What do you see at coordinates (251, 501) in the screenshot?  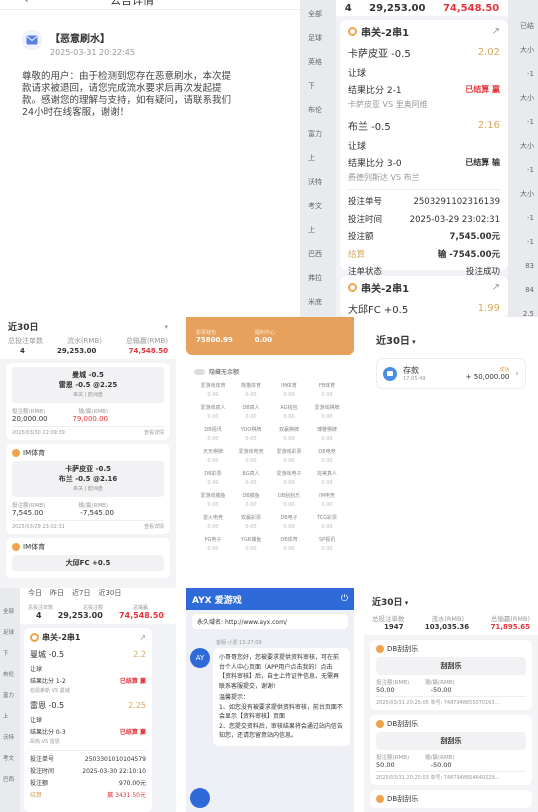 I see `game-wallet: DB捕鱼 0.00` at bounding box center [251, 501].